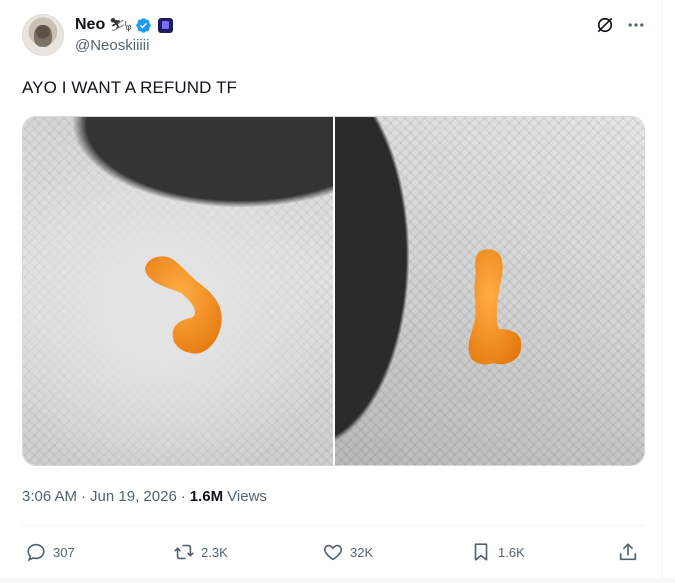 This screenshot has height=583, width=675. I want to click on views-count: 1.6M, so click(206, 496).